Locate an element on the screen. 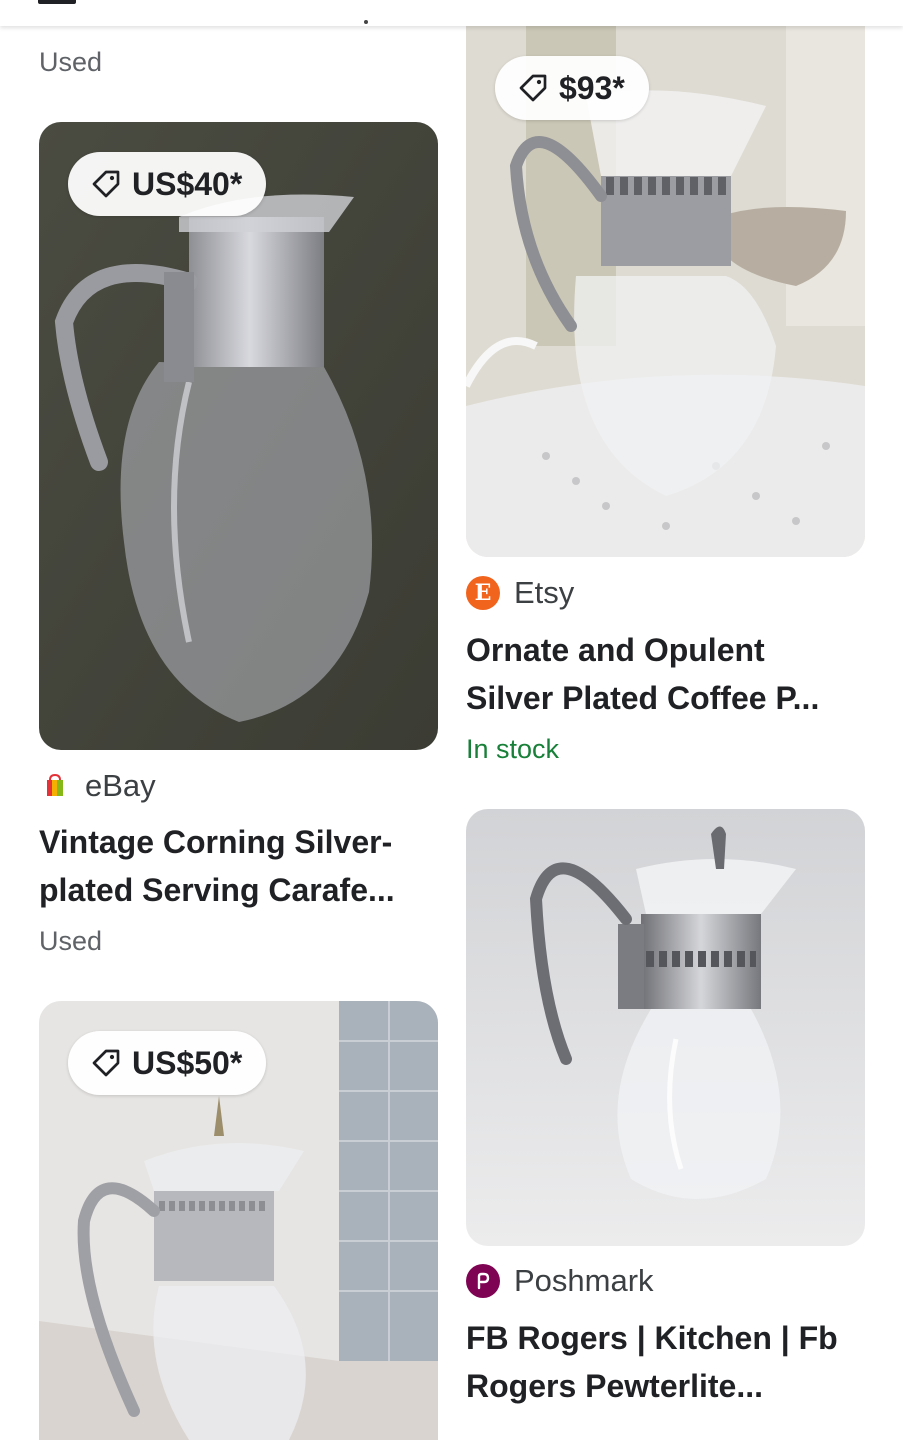 This screenshot has width=903, height=1440. price-text: US$40* is located at coordinates (187, 183).